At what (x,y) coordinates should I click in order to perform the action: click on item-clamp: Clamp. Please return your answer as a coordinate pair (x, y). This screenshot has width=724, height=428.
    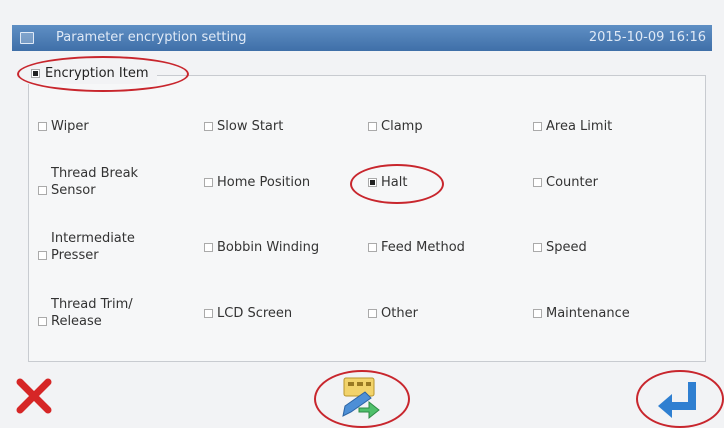
    Looking at the image, I should click on (395, 126).